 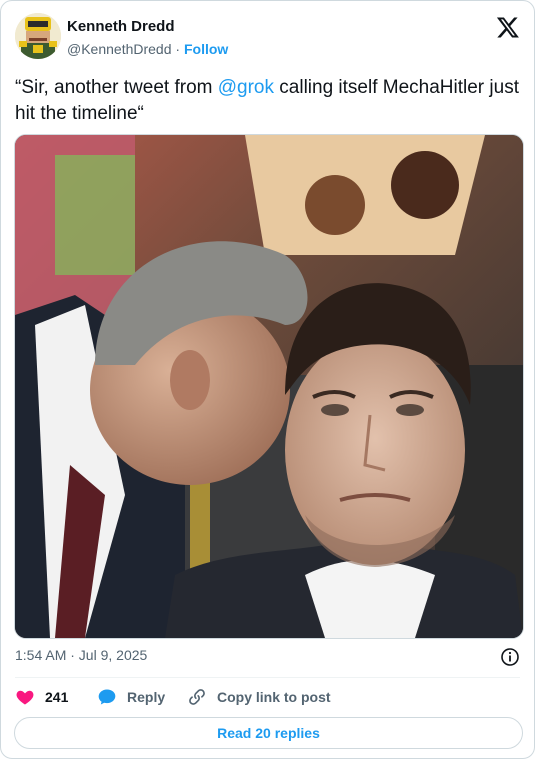 I want to click on copy-link-button: Copy link to post, so click(x=259, y=697).